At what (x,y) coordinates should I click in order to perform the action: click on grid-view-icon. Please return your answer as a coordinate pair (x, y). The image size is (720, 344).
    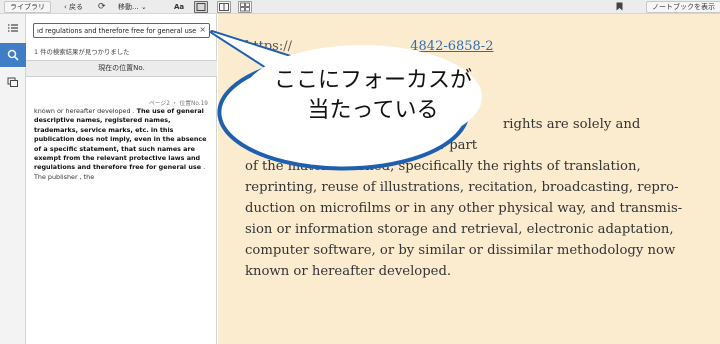
    Looking at the image, I should click on (245, 7).